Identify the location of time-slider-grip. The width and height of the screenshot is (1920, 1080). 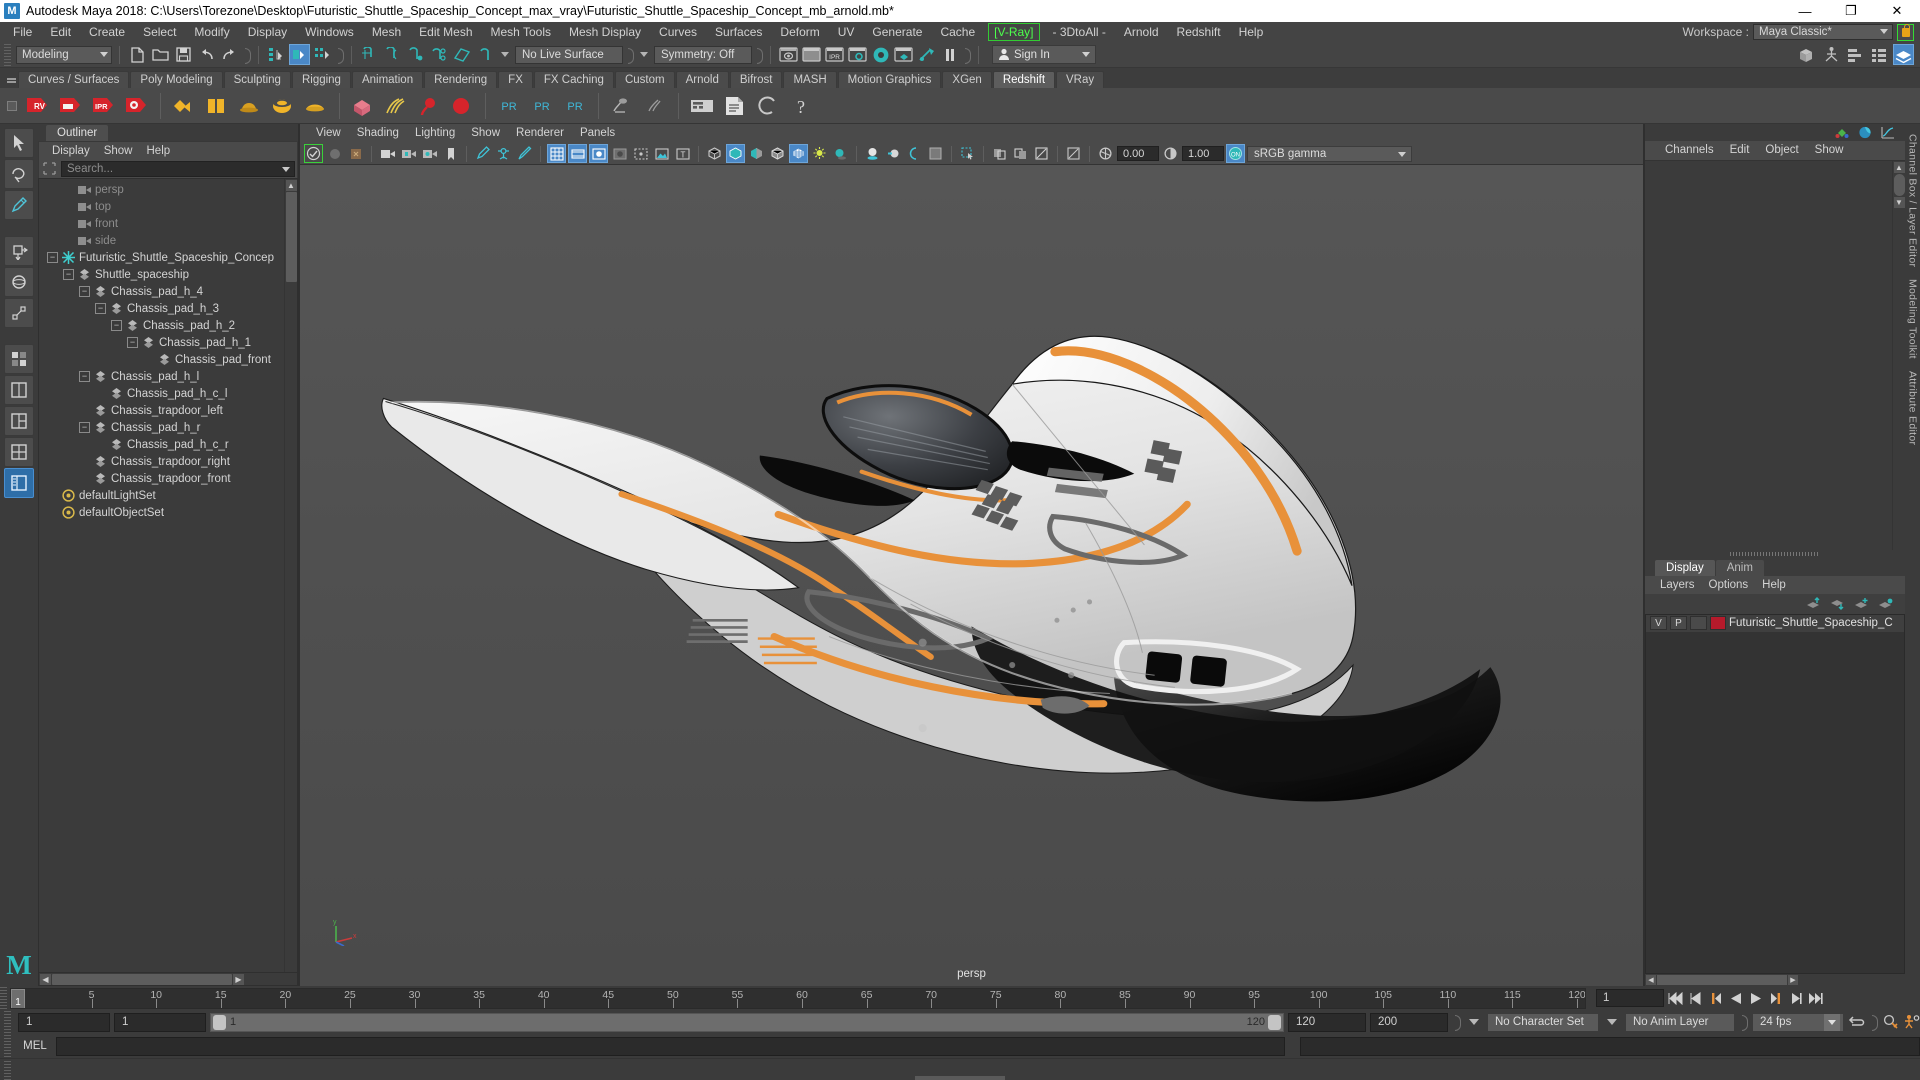
(3, 998).